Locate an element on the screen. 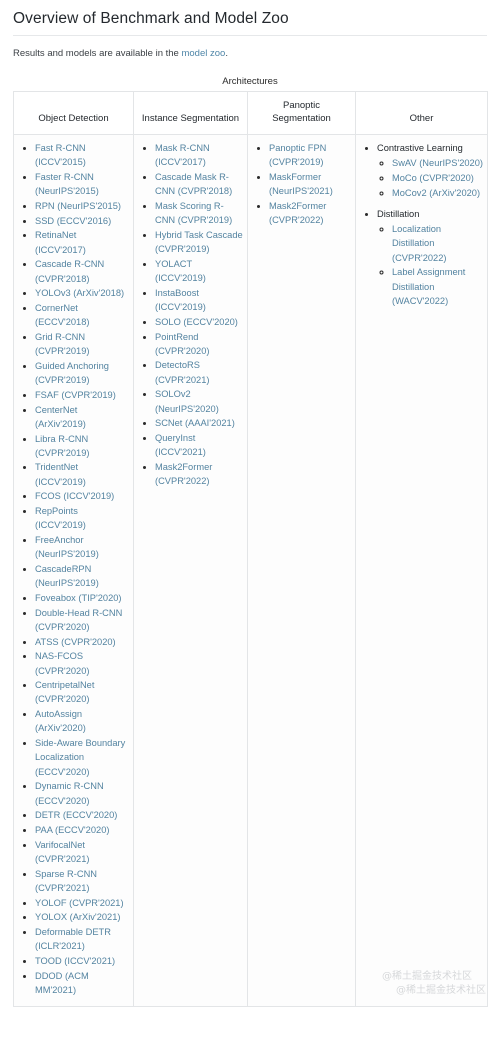 The width and height of the screenshot is (500, 1047). model-link: Mask R-CNN (ICCV'2017) is located at coordinates (182, 155).